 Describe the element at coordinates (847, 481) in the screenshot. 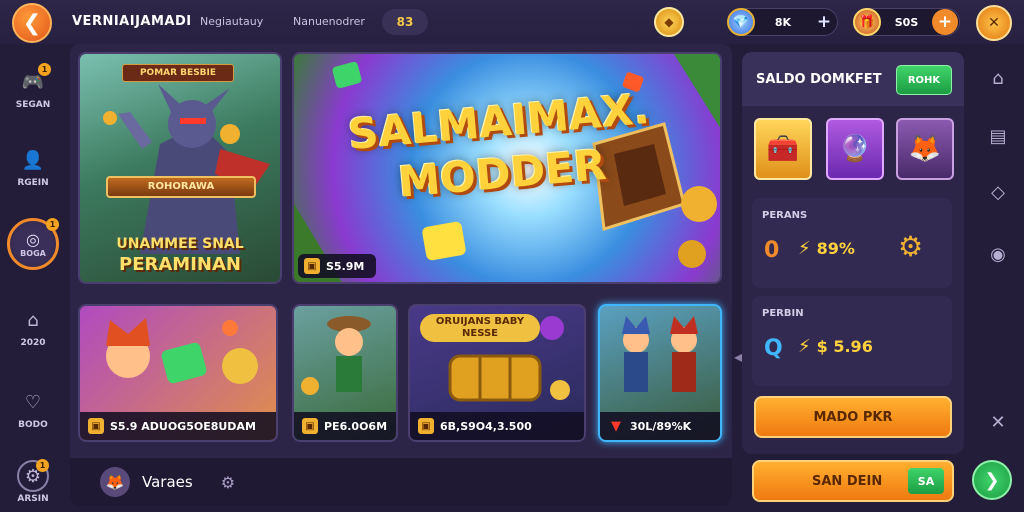

I see `secondary-action-label: SAN DEIN` at that location.